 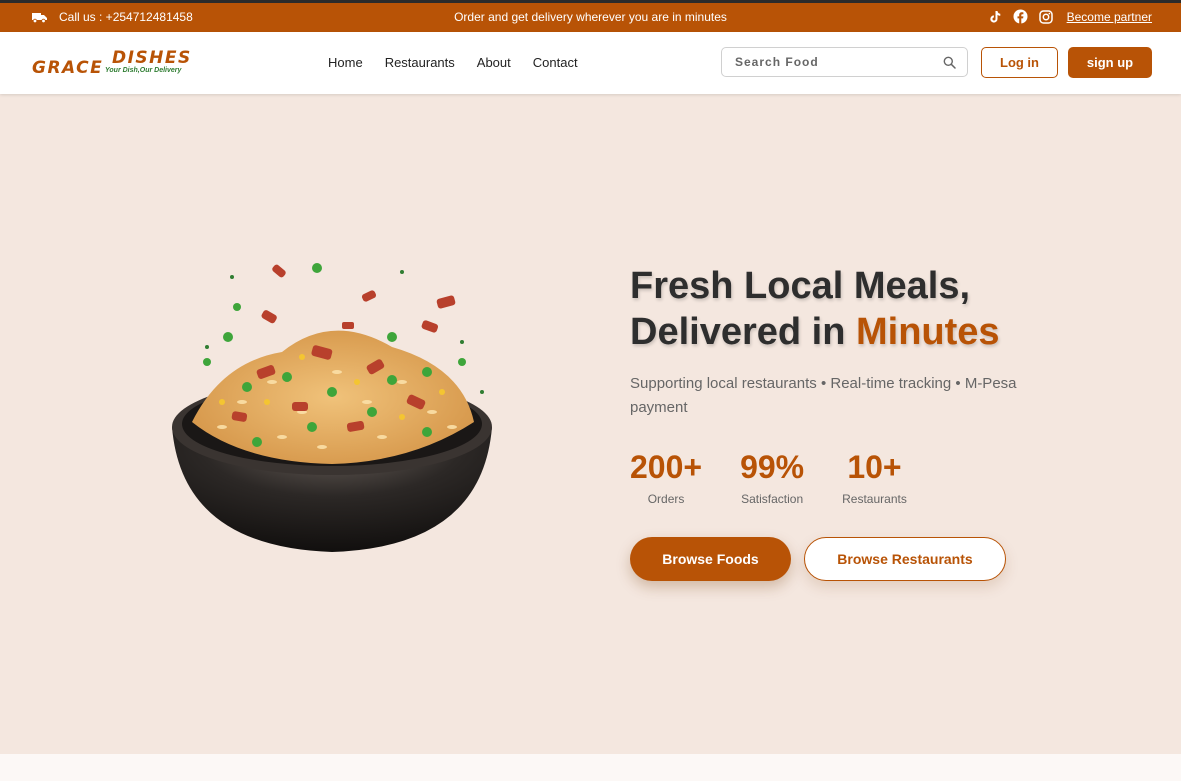 I want to click on stat-label: Satisfaction, so click(x=772, y=499).